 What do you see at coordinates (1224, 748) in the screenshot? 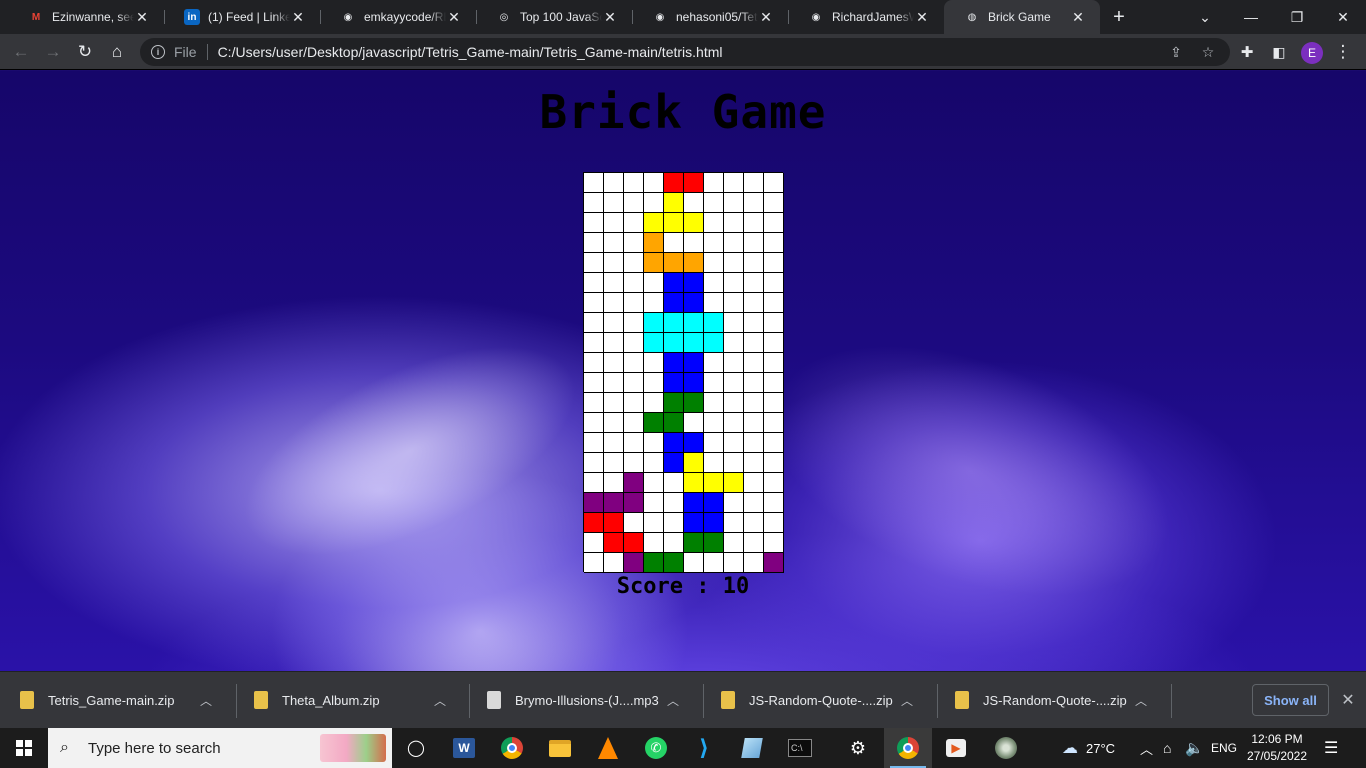
I see `language-indicator: ENG` at bounding box center [1224, 748].